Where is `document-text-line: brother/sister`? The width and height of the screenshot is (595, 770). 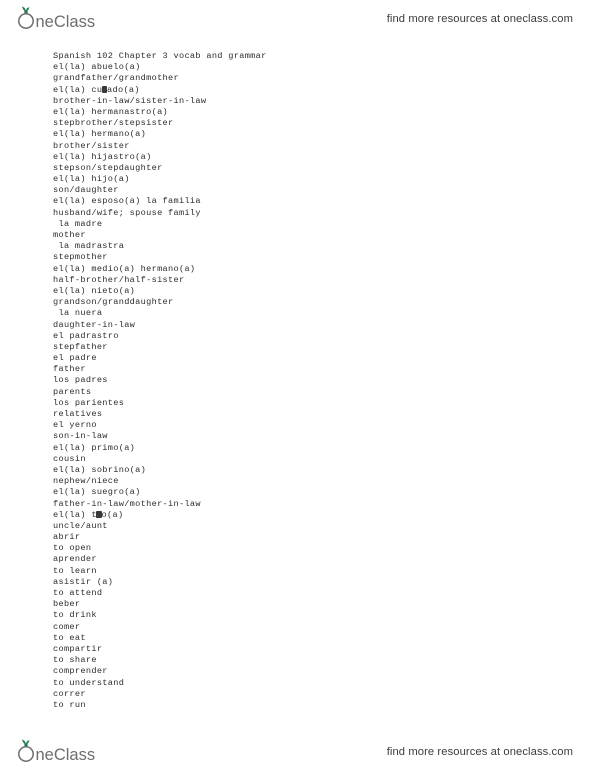 document-text-line: brother/sister is located at coordinates (91, 145).